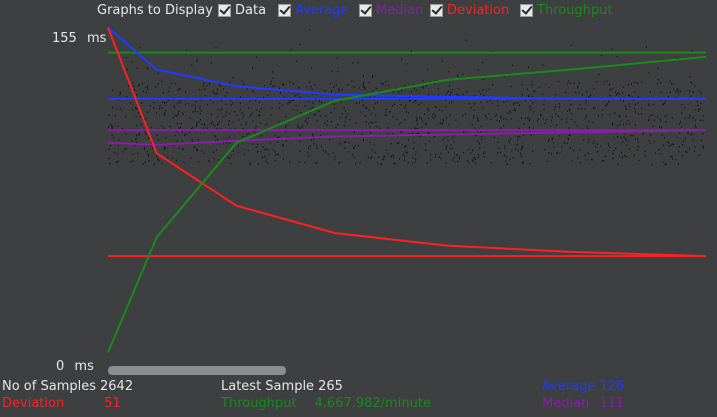 The width and height of the screenshot is (717, 417). I want to click on deviation-checkbox: Deviation, so click(469, 10).